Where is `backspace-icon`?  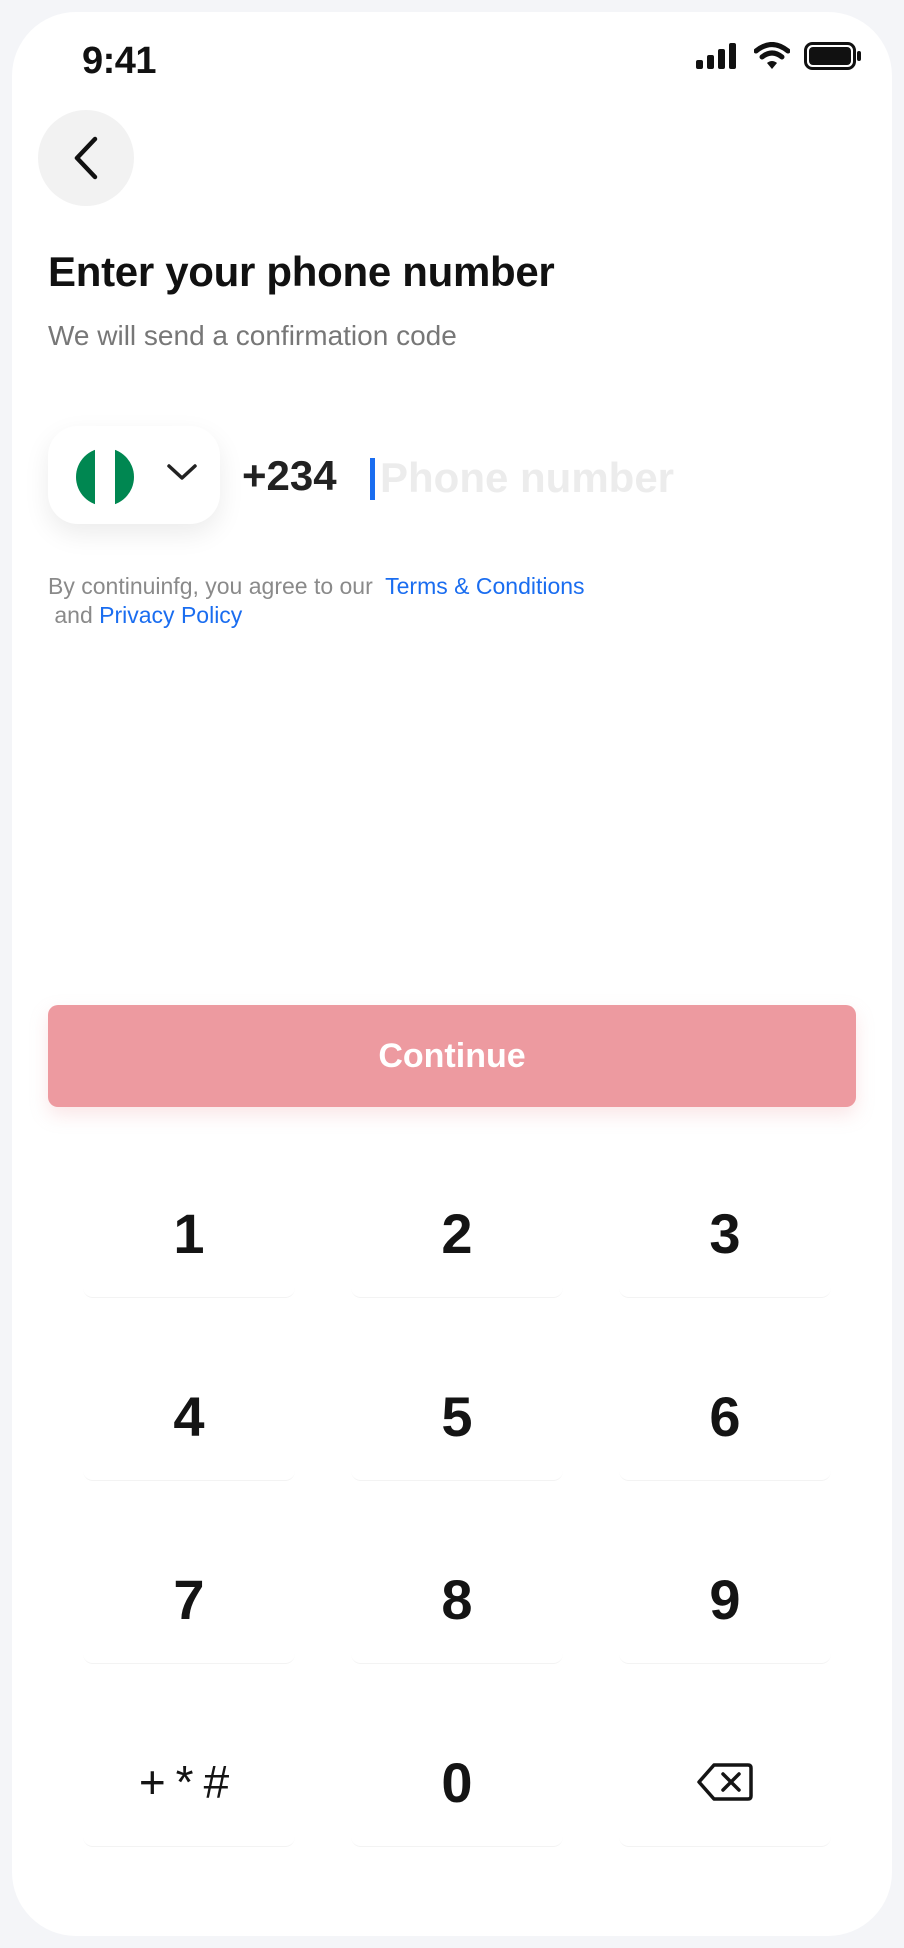 backspace-icon is located at coordinates (725, 1782).